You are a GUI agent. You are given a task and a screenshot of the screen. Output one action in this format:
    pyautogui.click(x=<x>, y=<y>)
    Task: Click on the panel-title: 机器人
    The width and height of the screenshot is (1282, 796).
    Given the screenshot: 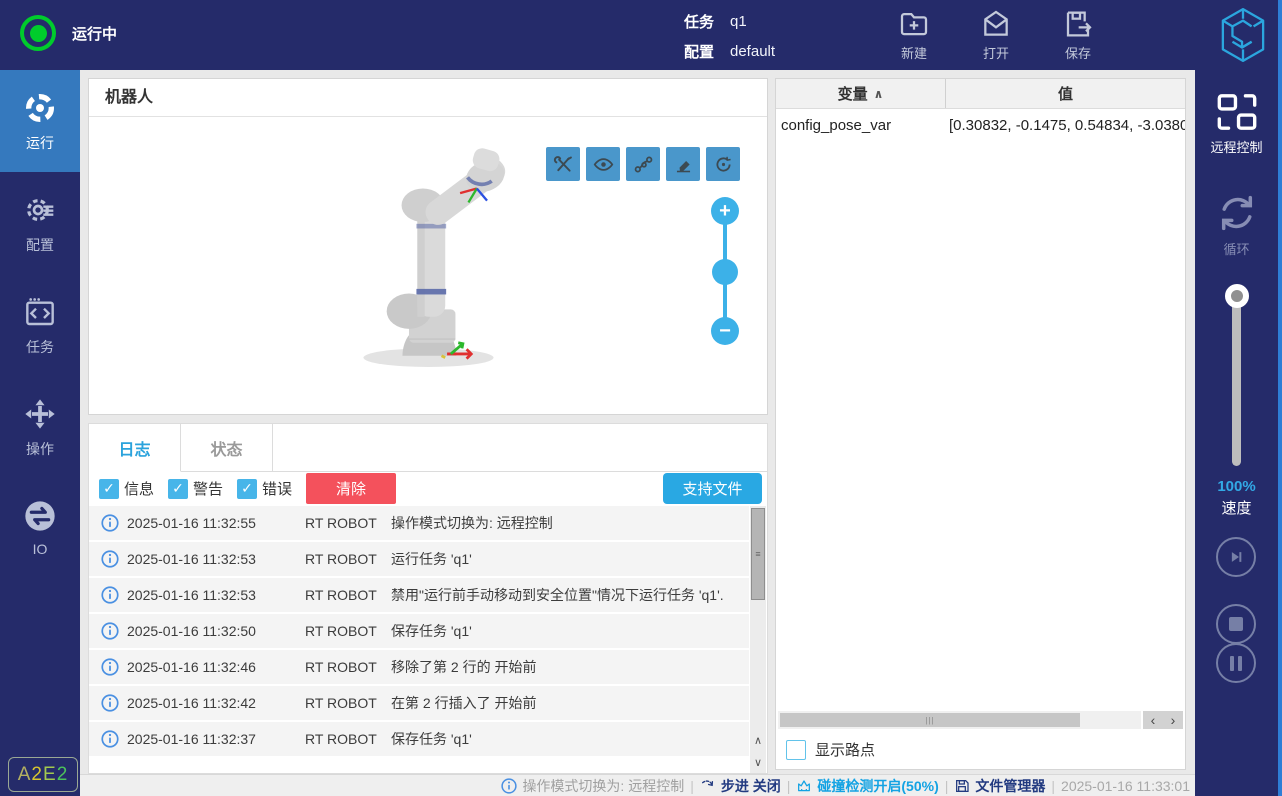 What is the action you would take?
    pyautogui.click(x=428, y=98)
    